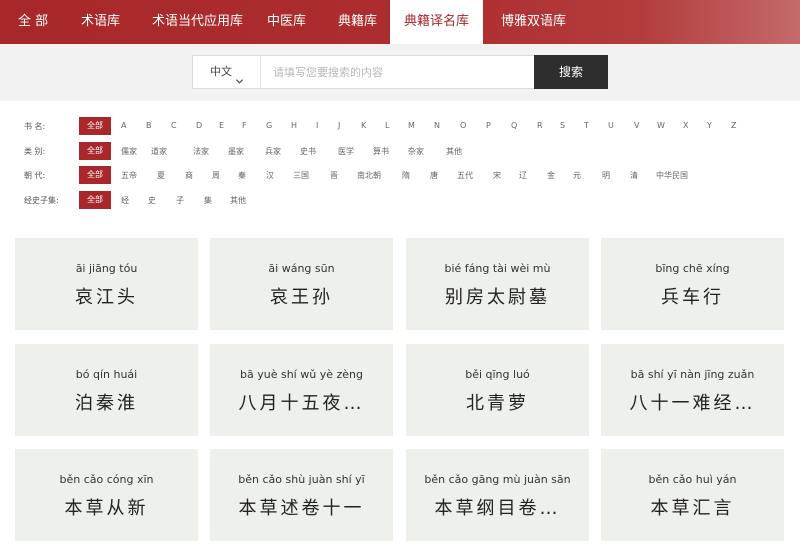 The image size is (800, 554). Describe the element at coordinates (106, 508) in the screenshot. I see `card-title: 本草从新` at that location.